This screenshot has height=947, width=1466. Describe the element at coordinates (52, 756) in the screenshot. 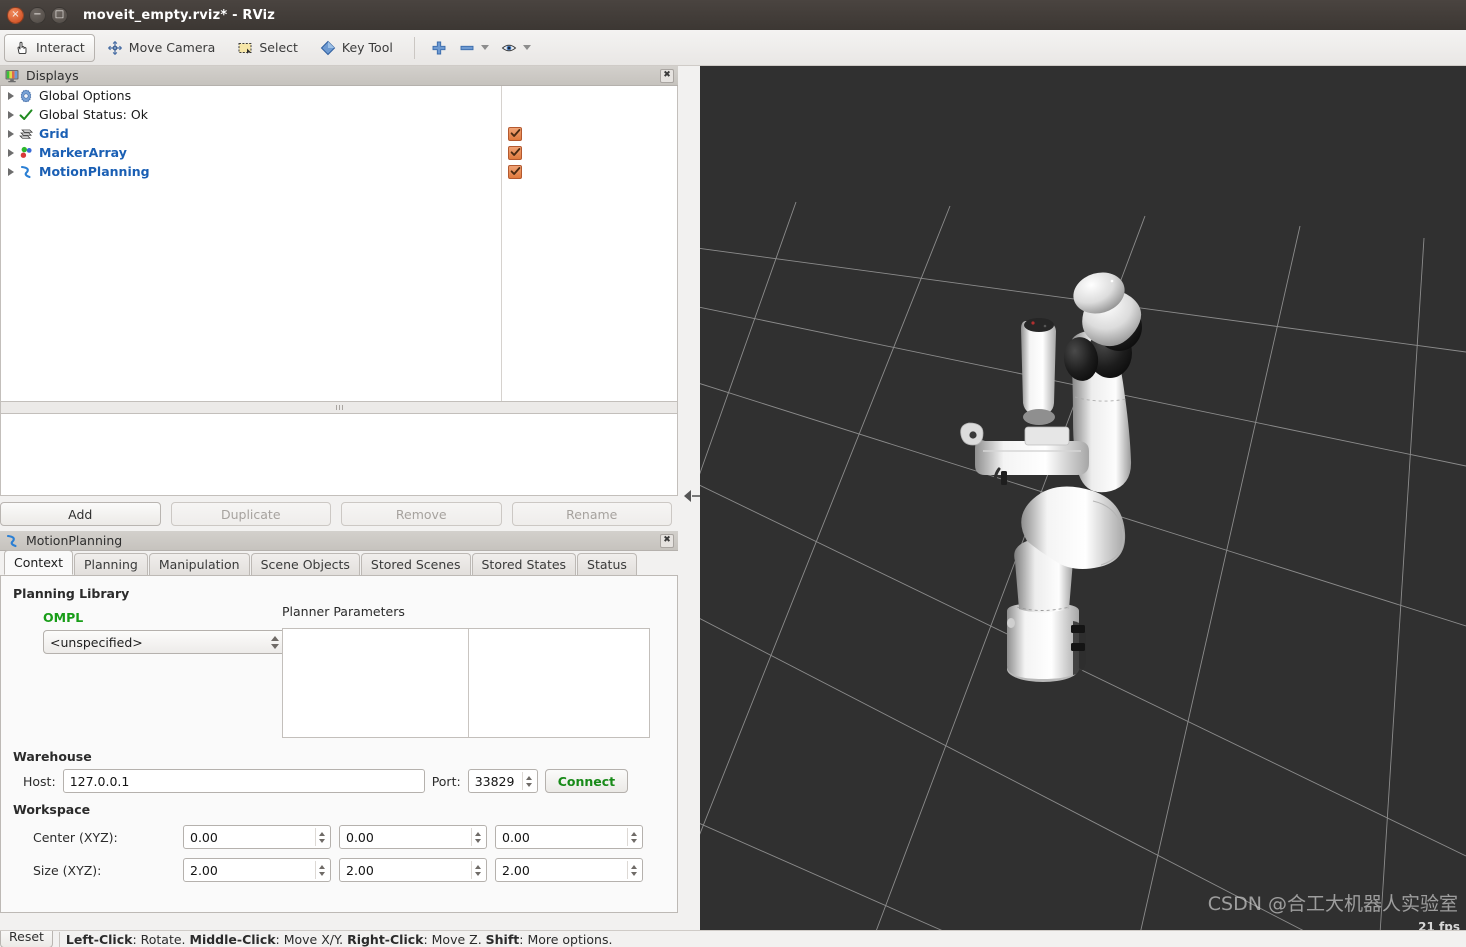

I see `warehouse-heading: Warehouse` at that location.